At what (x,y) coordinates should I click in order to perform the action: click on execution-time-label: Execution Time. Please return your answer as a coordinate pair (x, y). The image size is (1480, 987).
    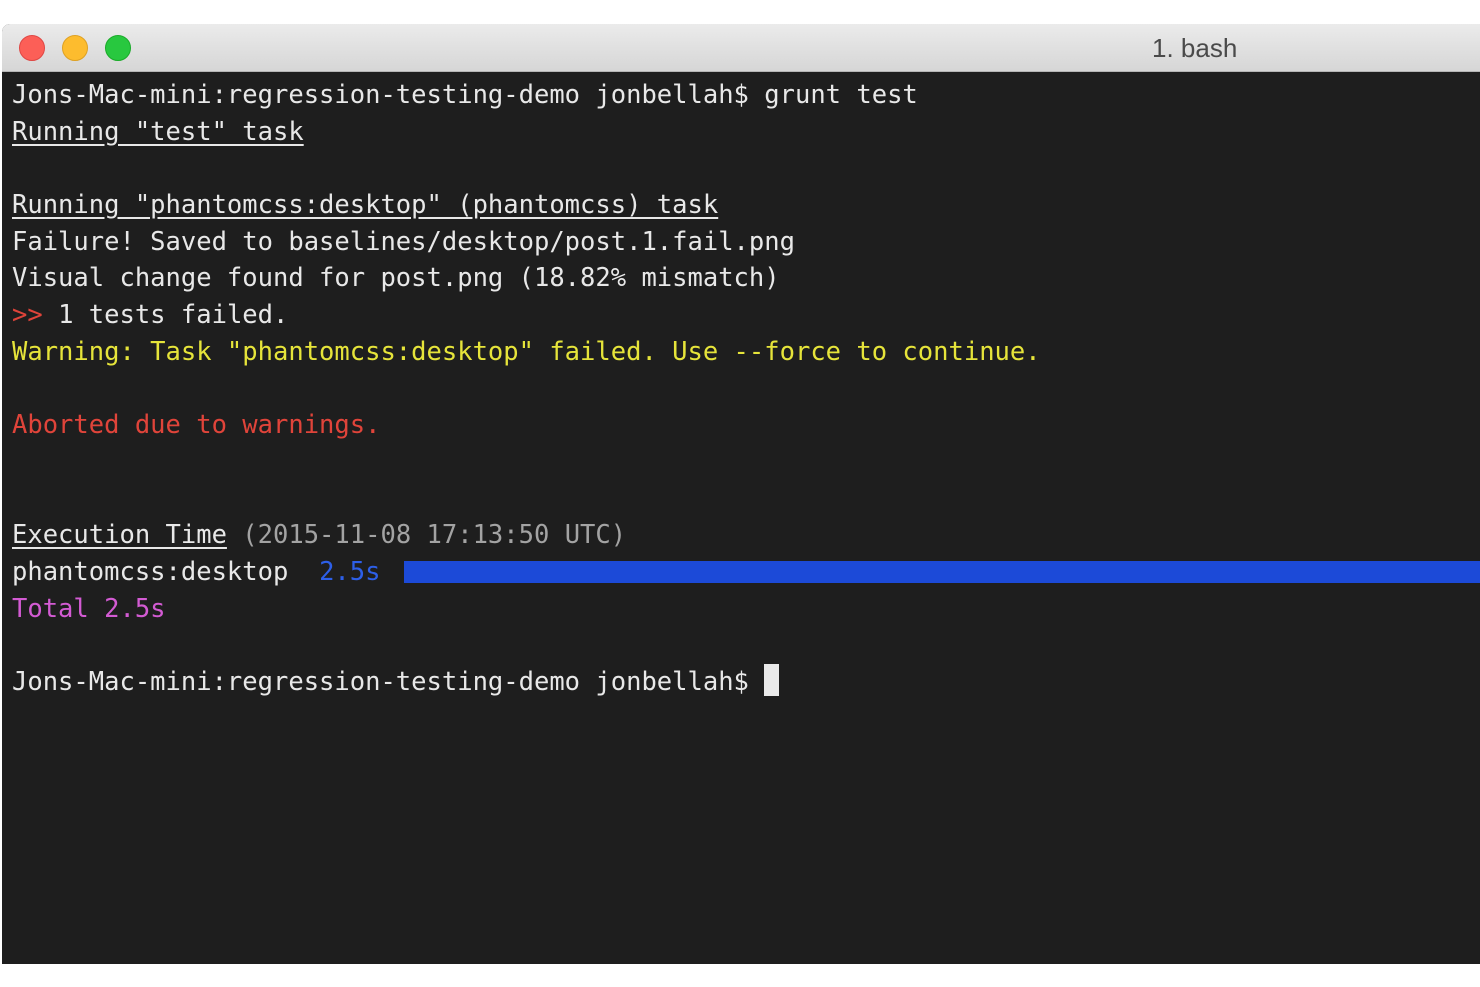
    Looking at the image, I should click on (119, 535).